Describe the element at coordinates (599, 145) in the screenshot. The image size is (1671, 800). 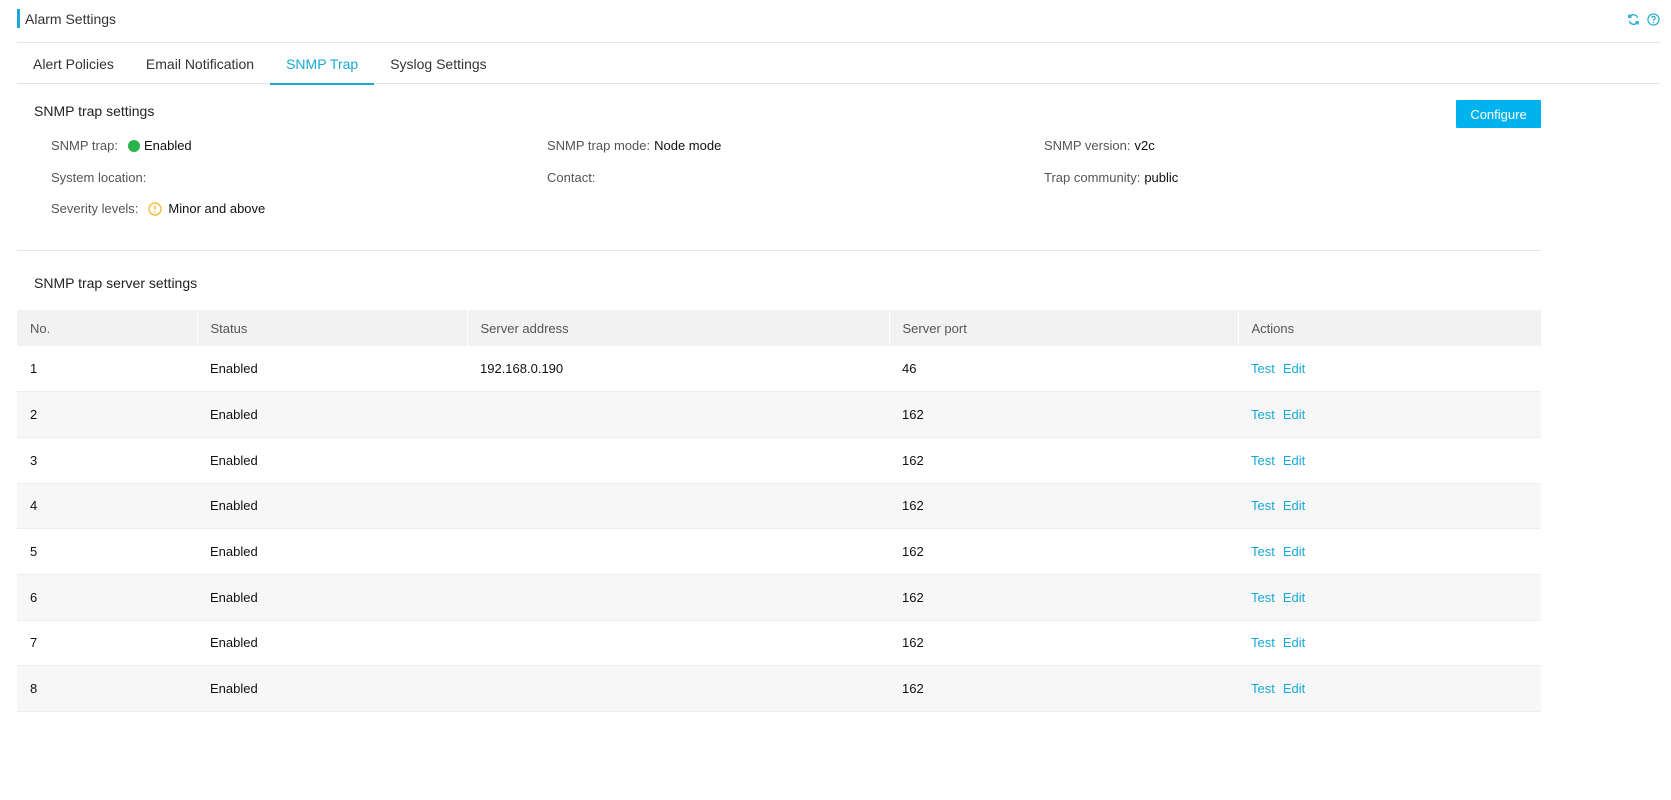
I see `snmp-trap-mode-label: SNMP trap mode:` at that location.